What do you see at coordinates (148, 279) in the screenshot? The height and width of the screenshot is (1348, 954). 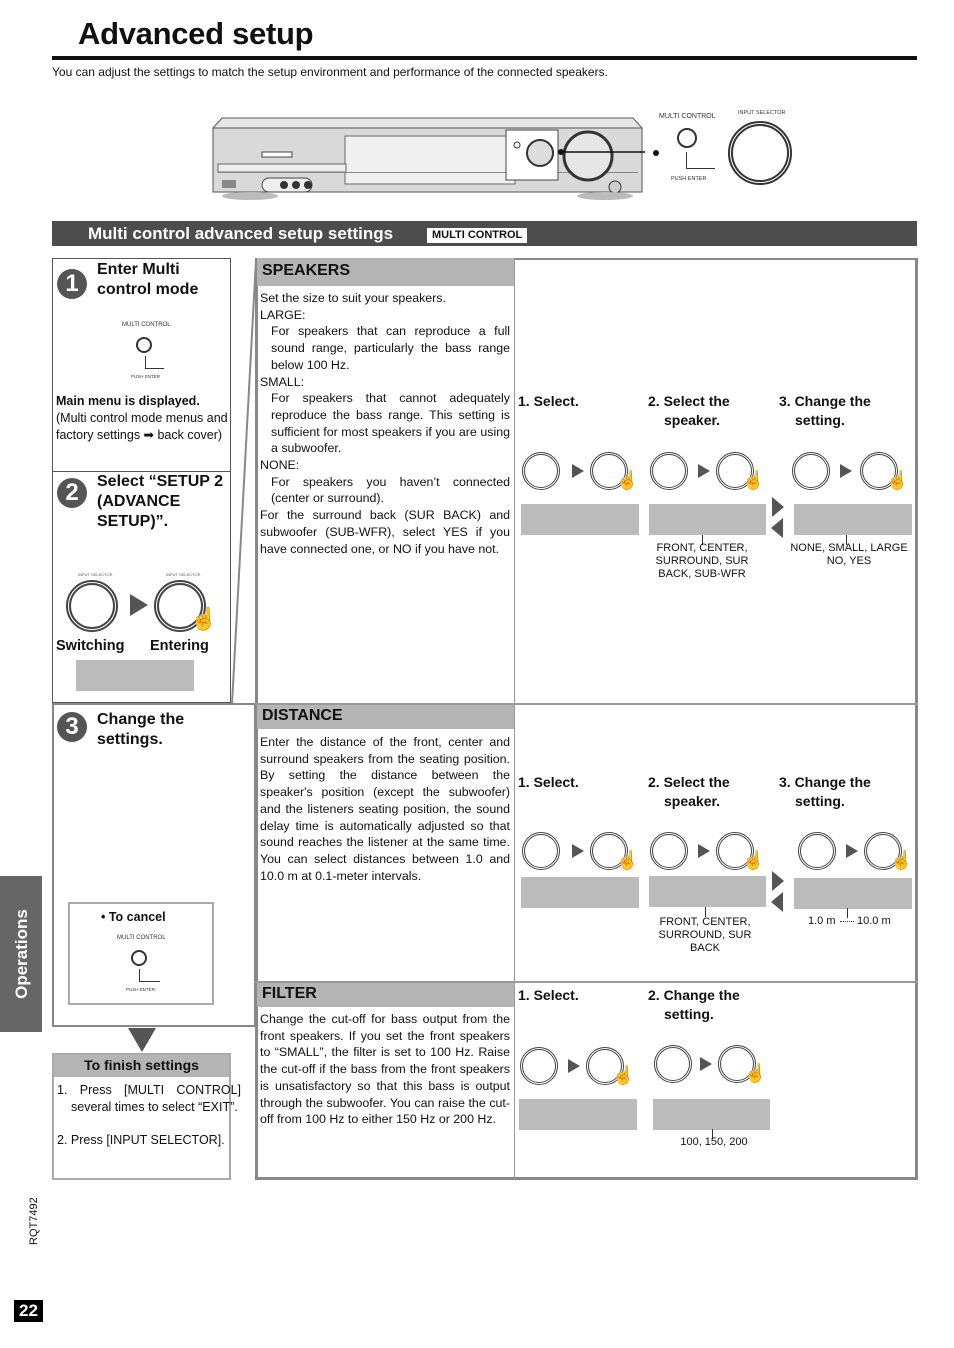 I see `step-1-heading: Enter Multi control mode` at bounding box center [148, 279].